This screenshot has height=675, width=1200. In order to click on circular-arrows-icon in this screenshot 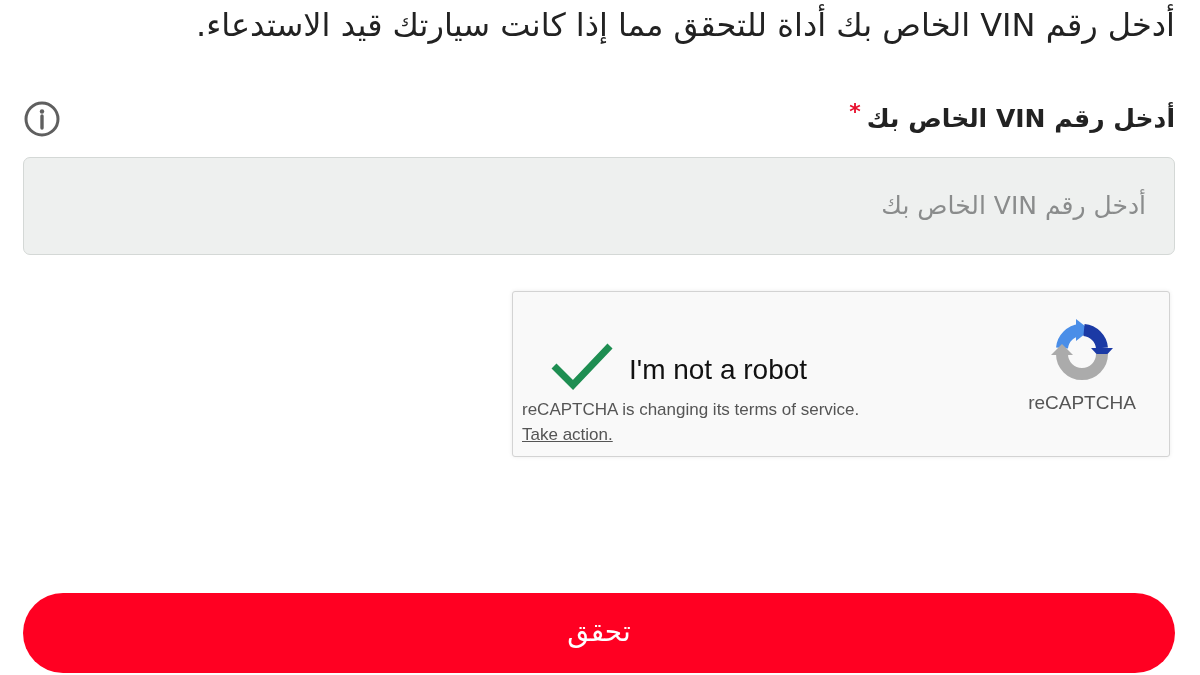, I will do `click(1082, 350)`.